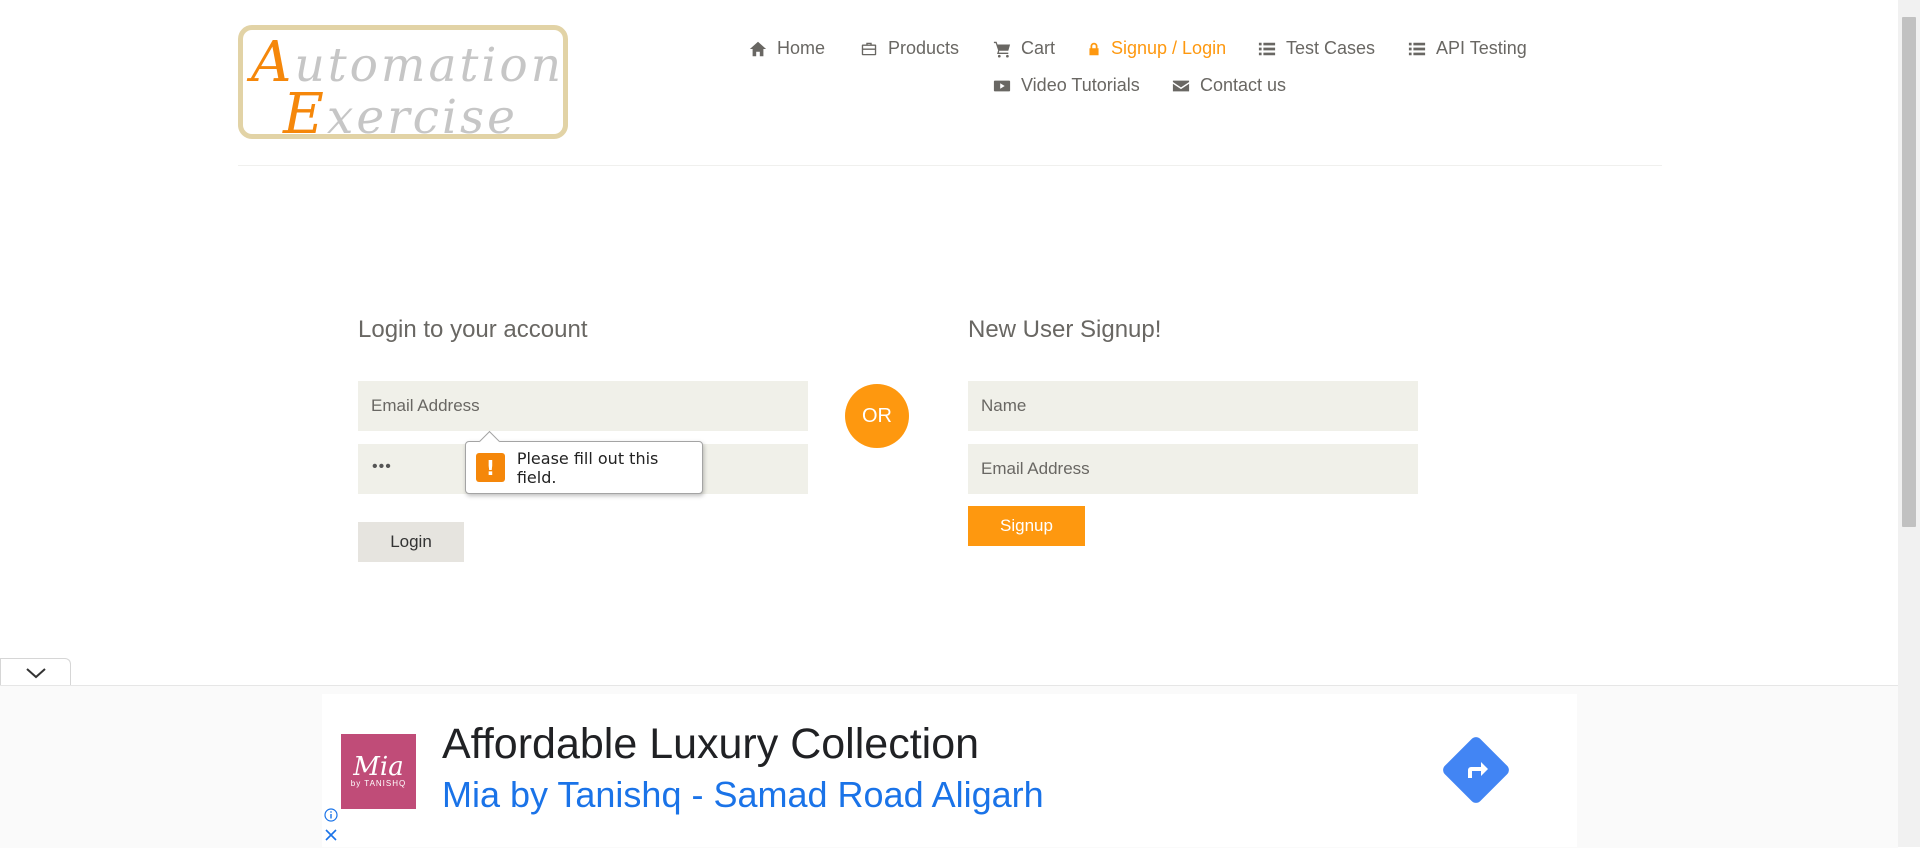  Describe the element at coordinates (950, 165) in the screenshot. I see `header-divider` at that location.